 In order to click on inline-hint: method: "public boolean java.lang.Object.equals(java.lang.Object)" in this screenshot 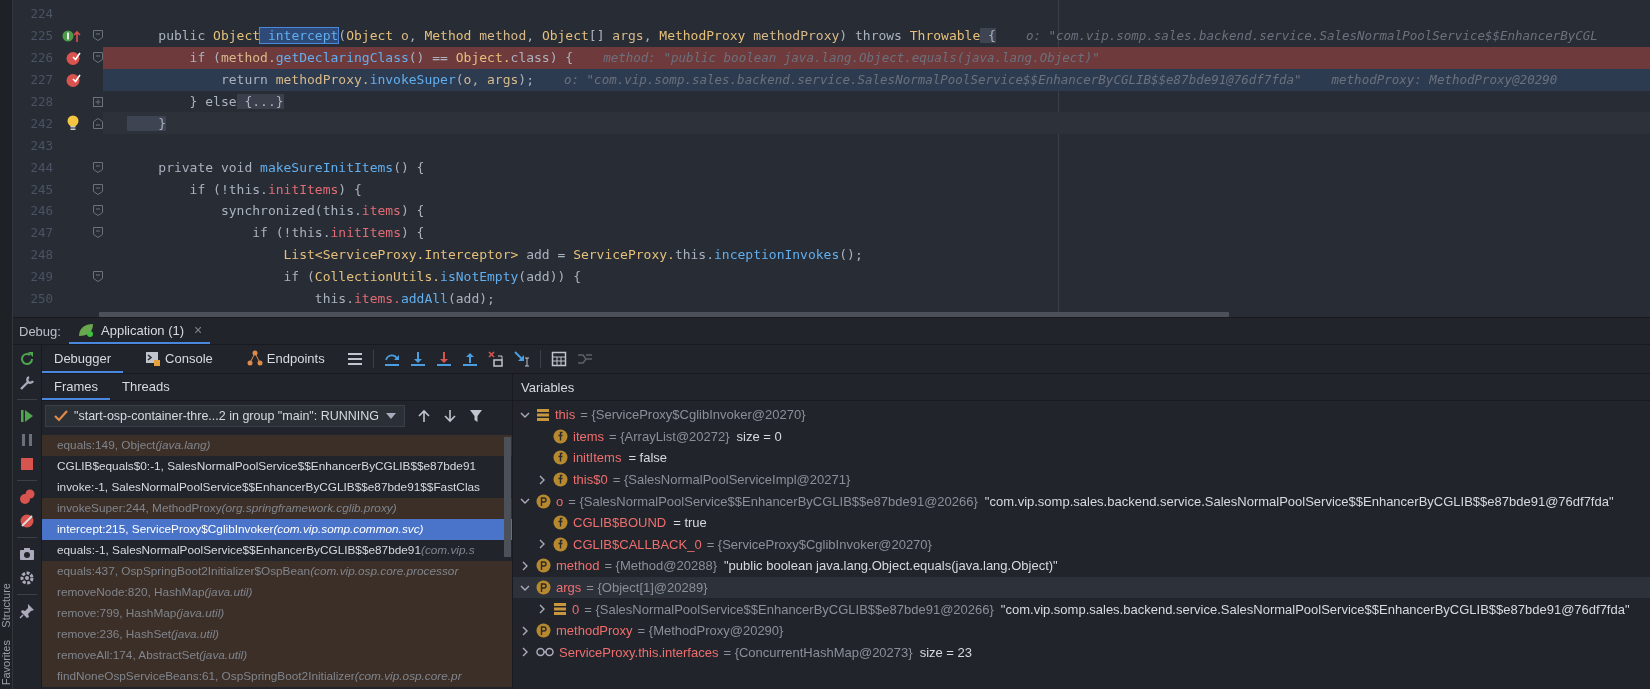, I will do `click(851, 58)`.